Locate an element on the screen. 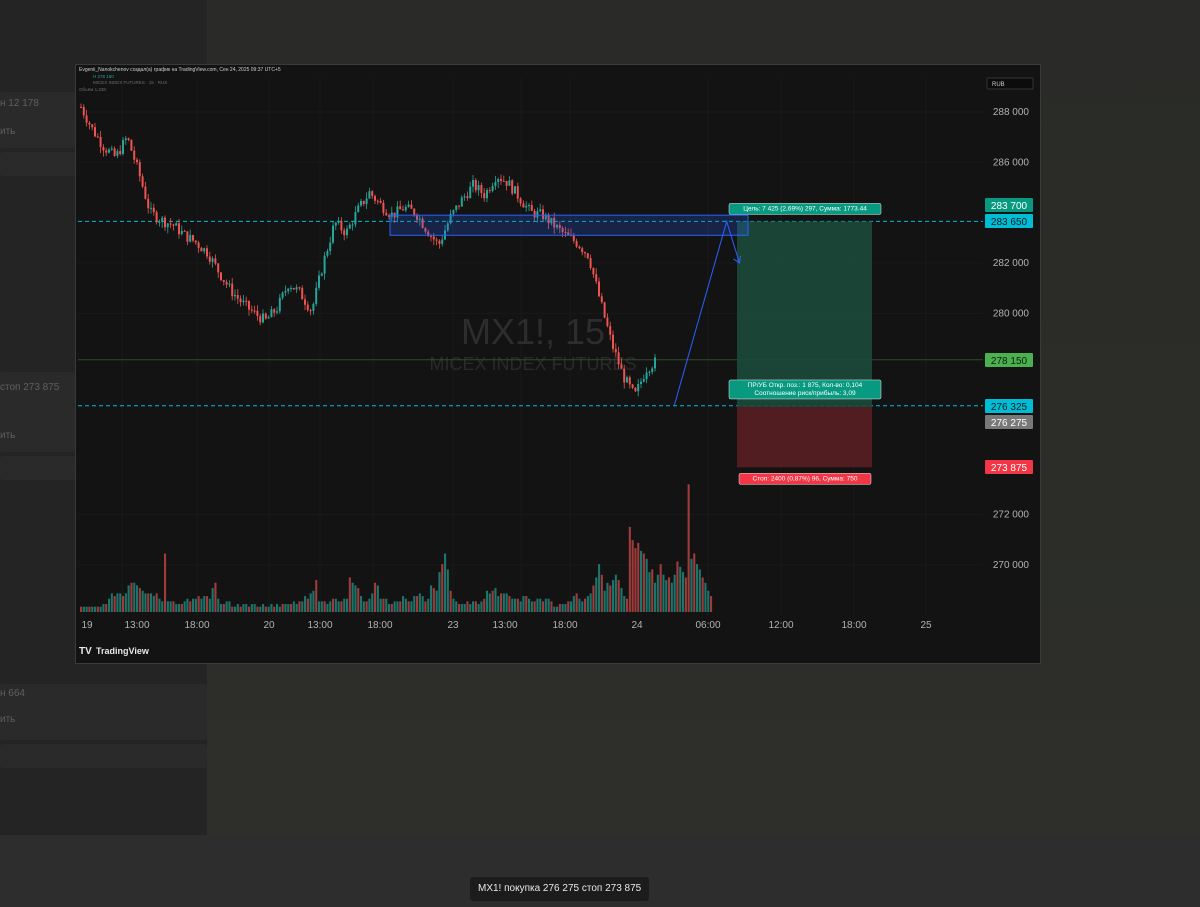  target-label: Цель: 7 425 (2,69%) 297, Сумма: 1773.44 is located at coordinates (805, 209).